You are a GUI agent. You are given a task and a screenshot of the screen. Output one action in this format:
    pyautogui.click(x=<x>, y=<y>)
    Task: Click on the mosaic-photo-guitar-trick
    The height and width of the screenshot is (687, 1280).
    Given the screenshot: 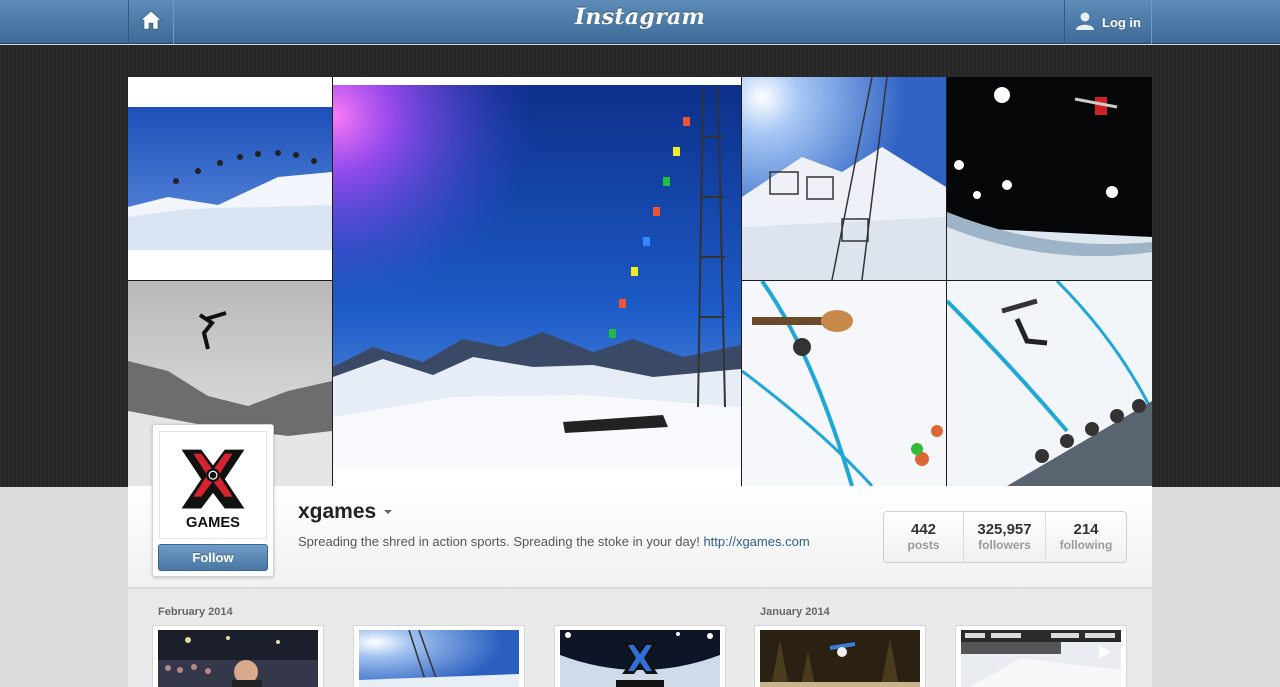 What is the action you would take?
    pyautogui.click(x=844, y=383)
    